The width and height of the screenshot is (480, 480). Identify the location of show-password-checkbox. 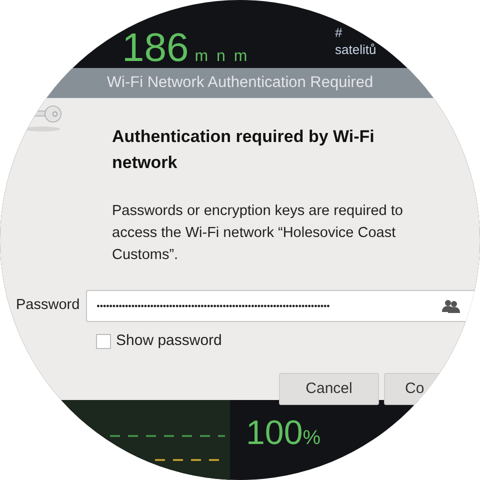
(103, 341).